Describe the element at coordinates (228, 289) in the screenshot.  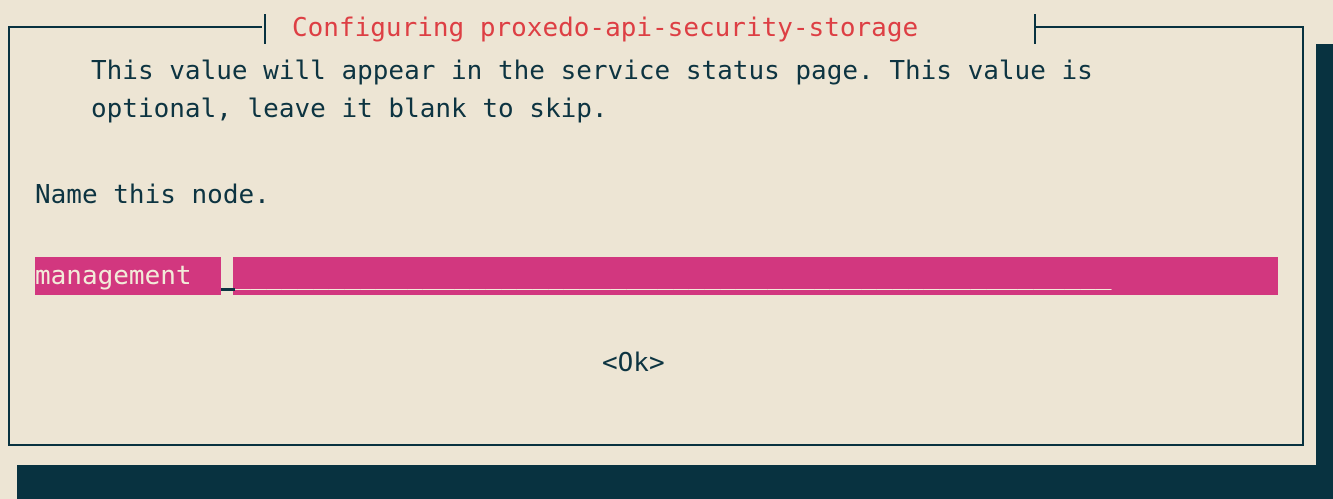
I see `text-cursor-underline` at that location.